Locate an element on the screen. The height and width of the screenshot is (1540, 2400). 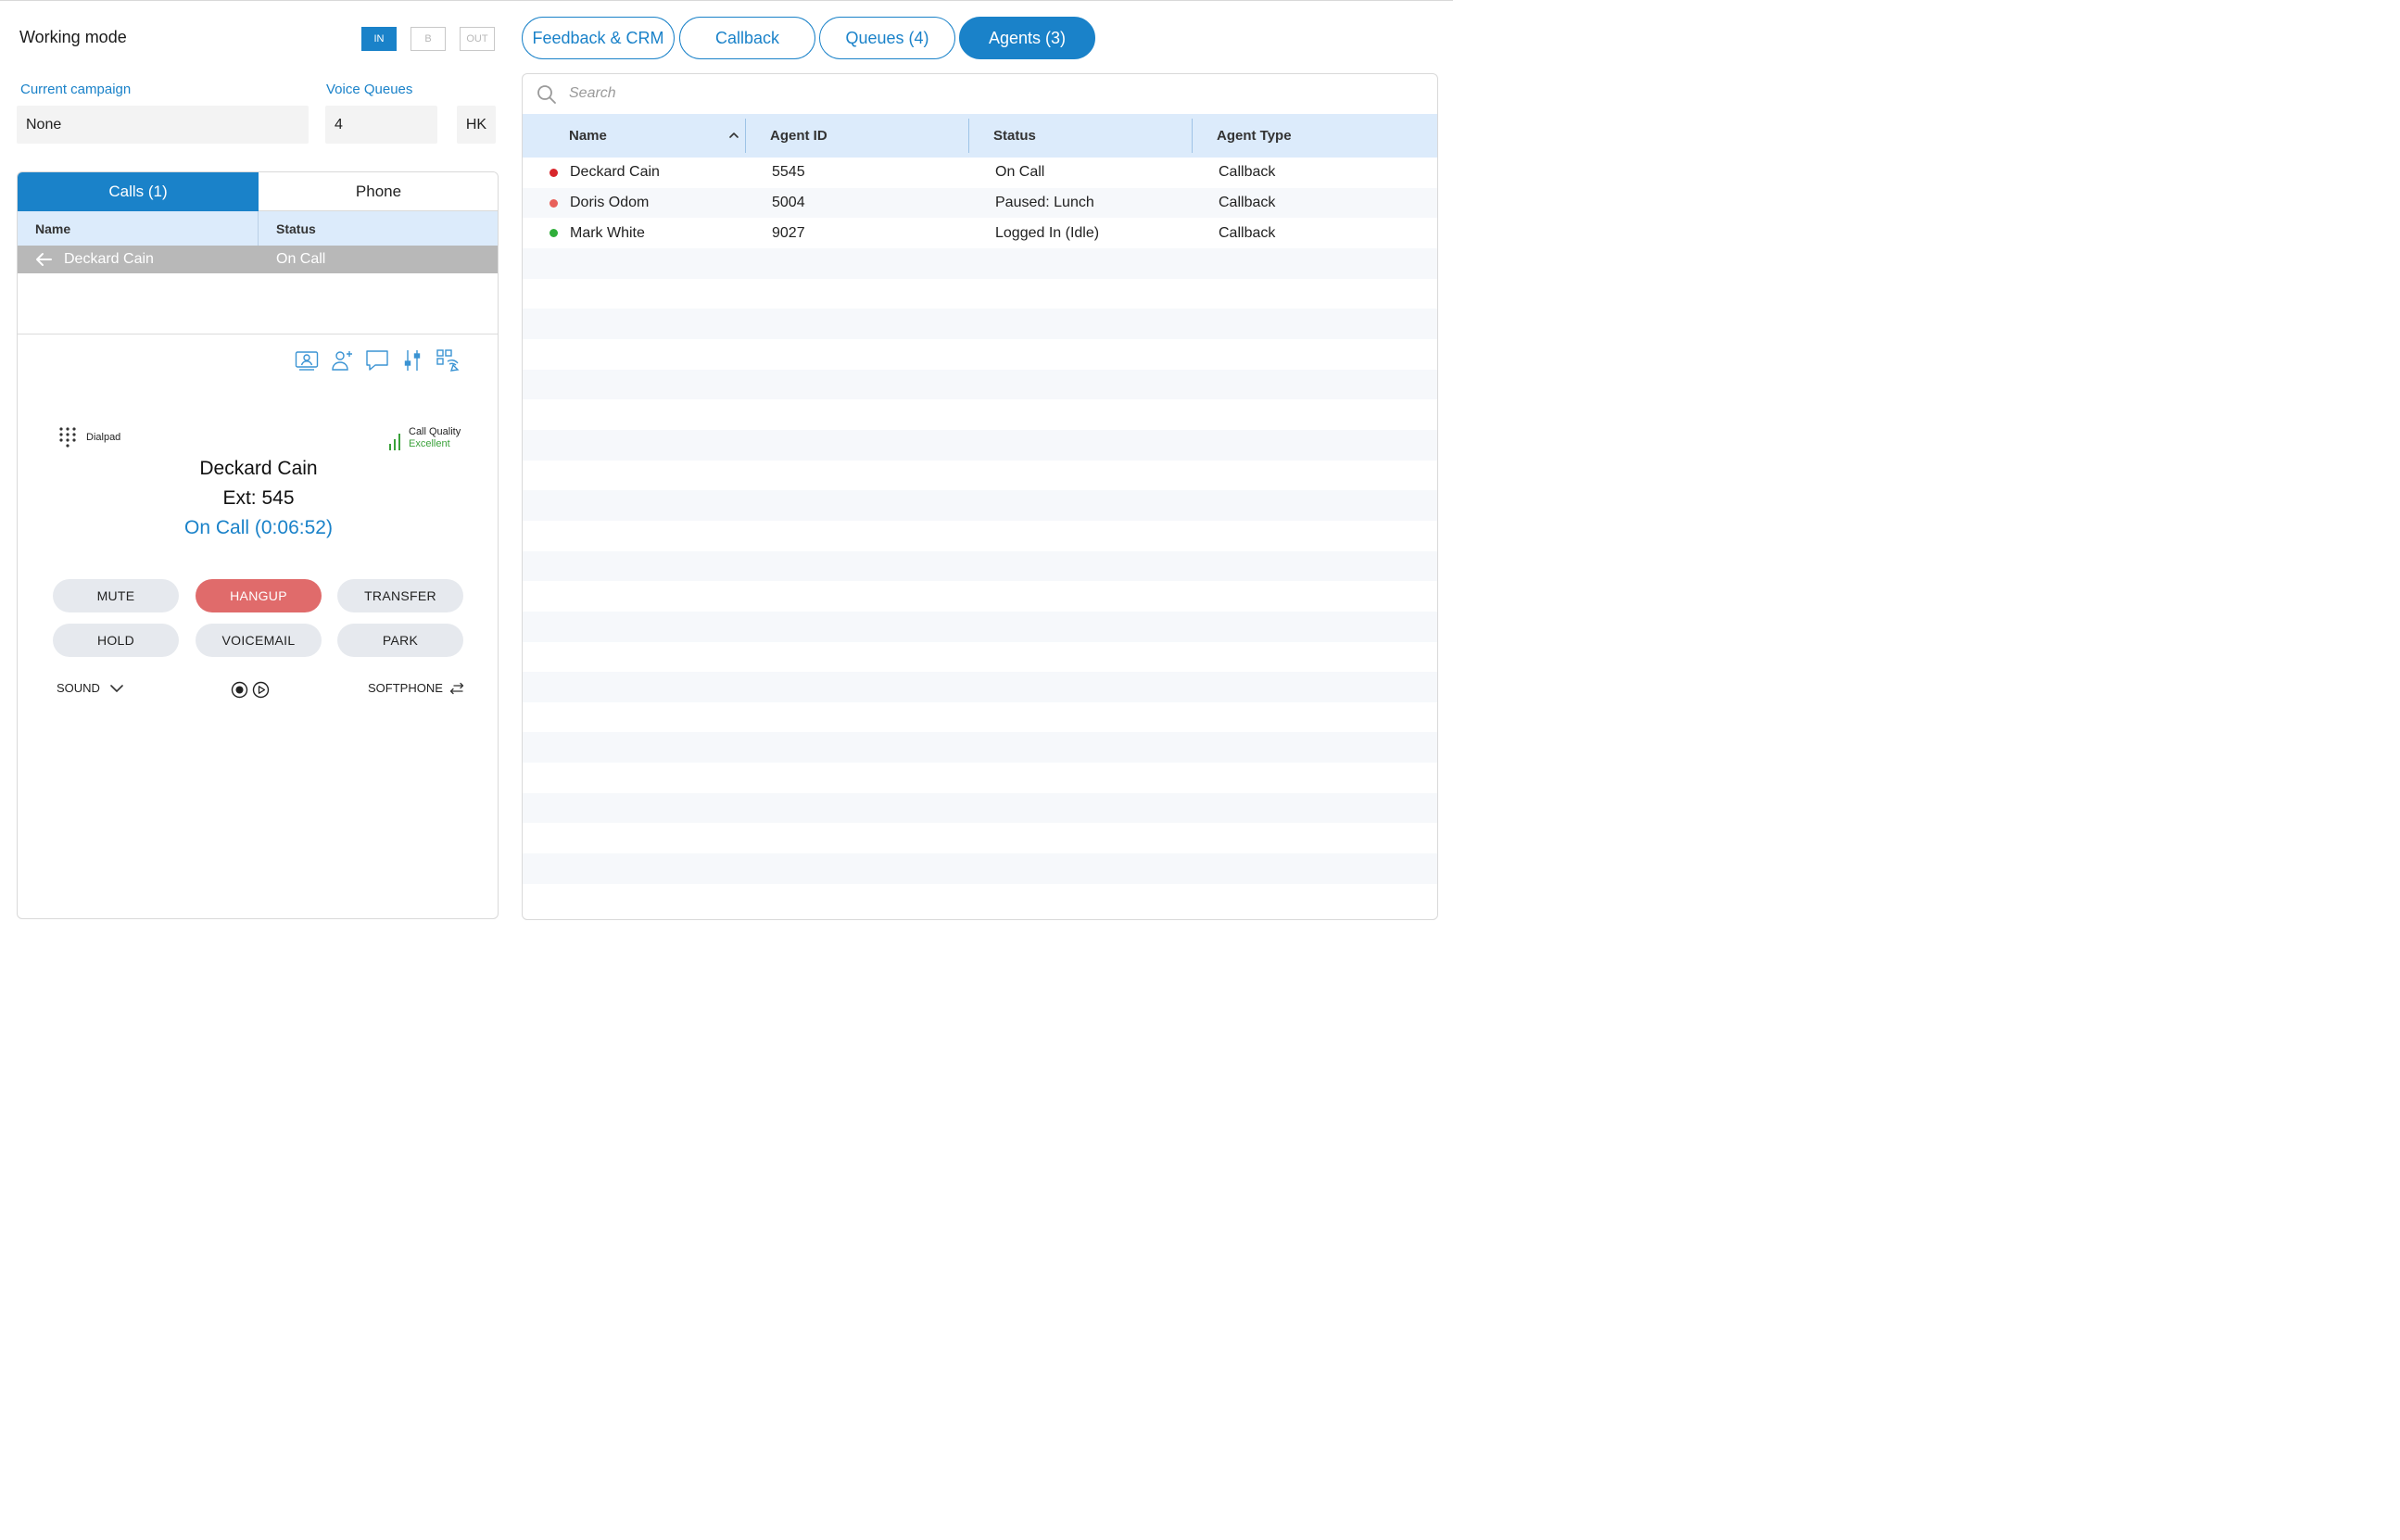
agent-id-cell: 9027 is located at coordinates (788, 233).